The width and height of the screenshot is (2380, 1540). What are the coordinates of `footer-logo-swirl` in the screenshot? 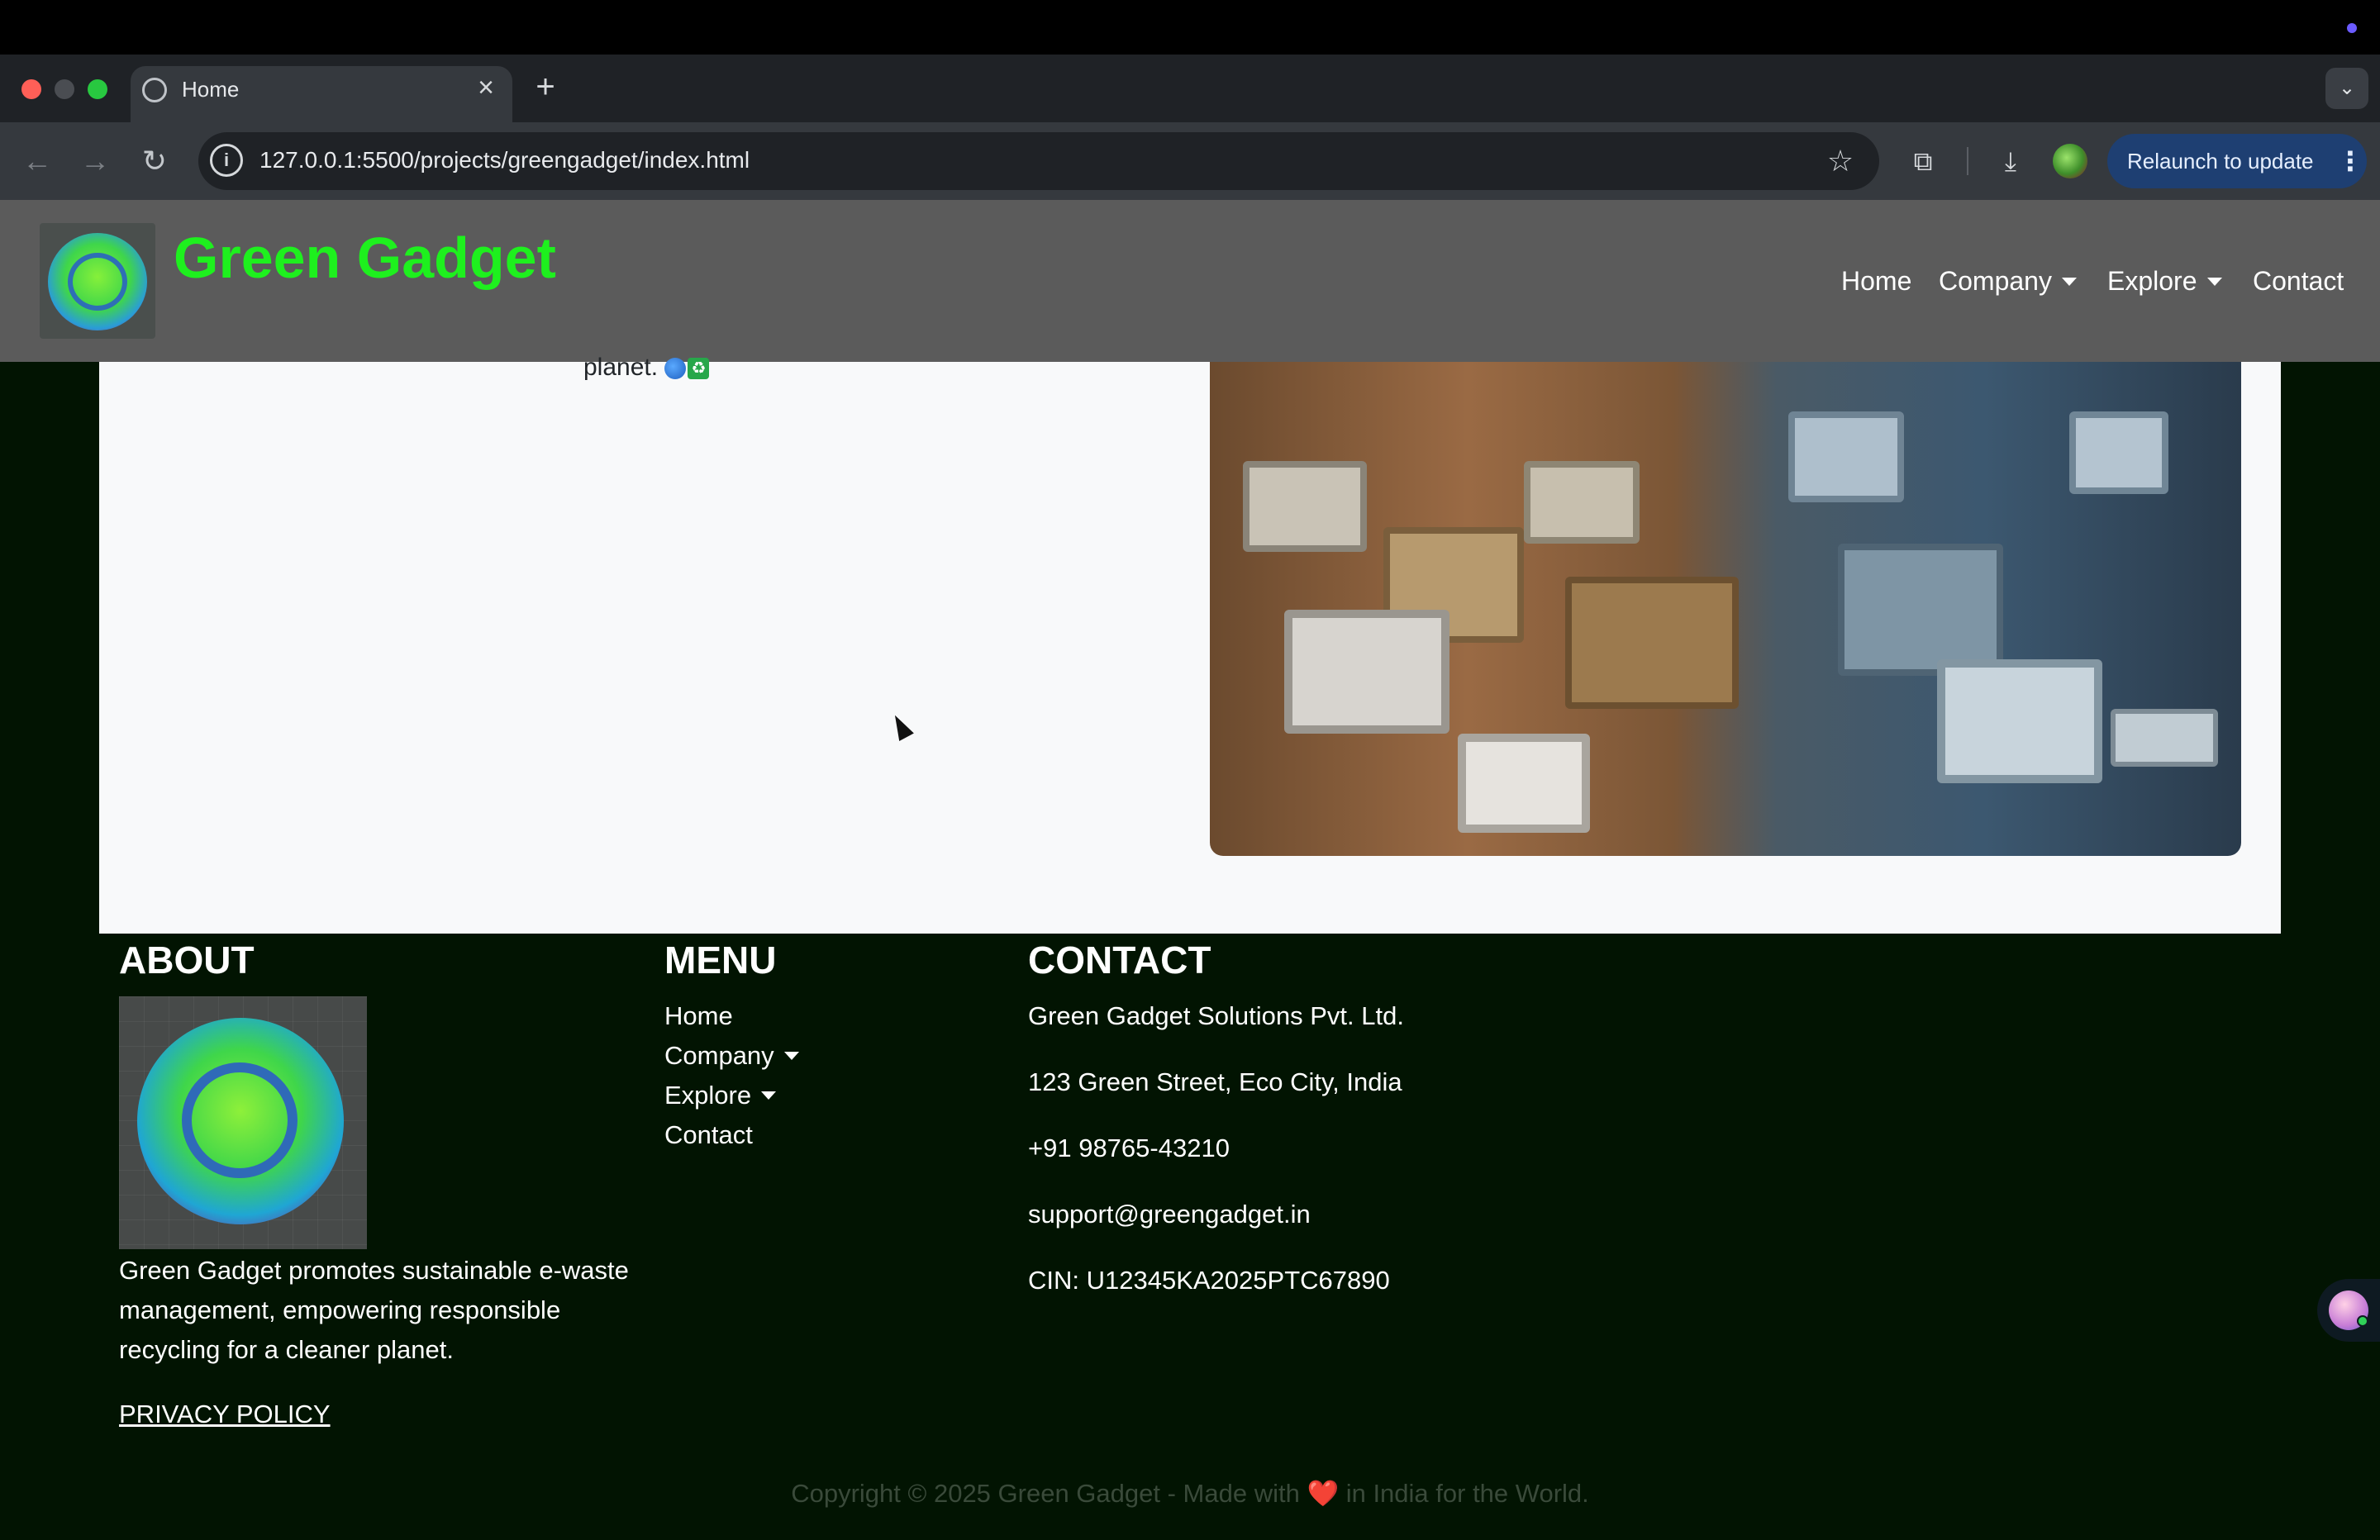 It's located at (240, 1120).